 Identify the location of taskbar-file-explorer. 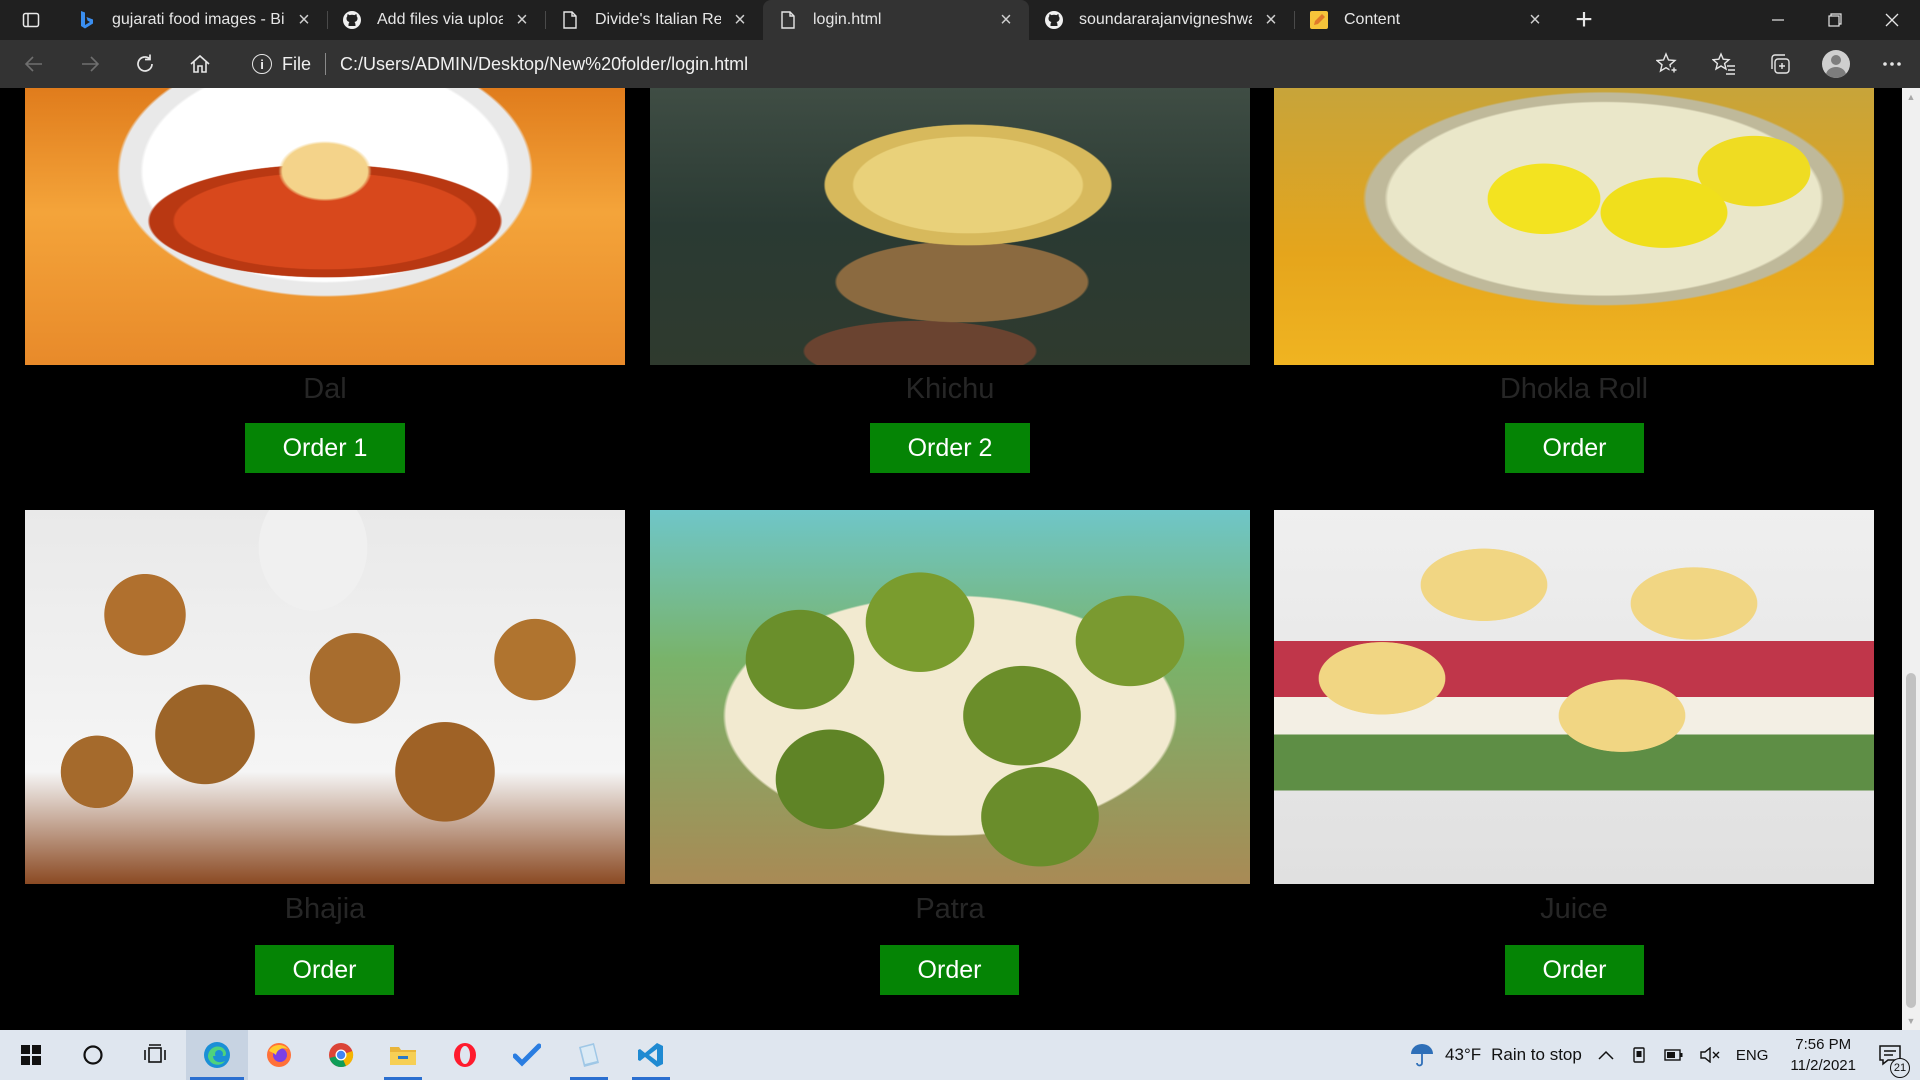
(403, 1055).